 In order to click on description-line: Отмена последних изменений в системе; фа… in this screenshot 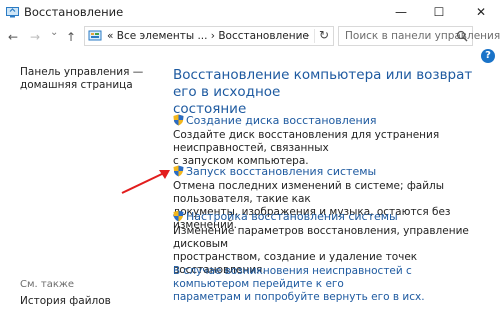, I will do `click(309, 192)`.